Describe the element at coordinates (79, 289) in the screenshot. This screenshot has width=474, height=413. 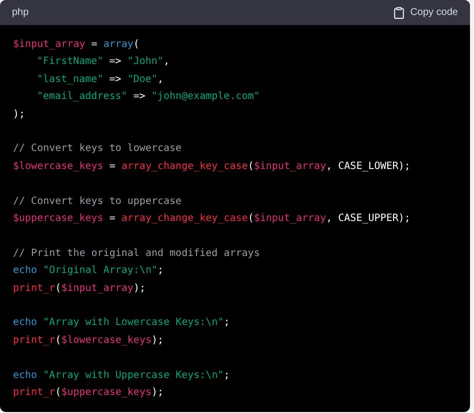
I see `code-line: print_r($input_array);` at that location.